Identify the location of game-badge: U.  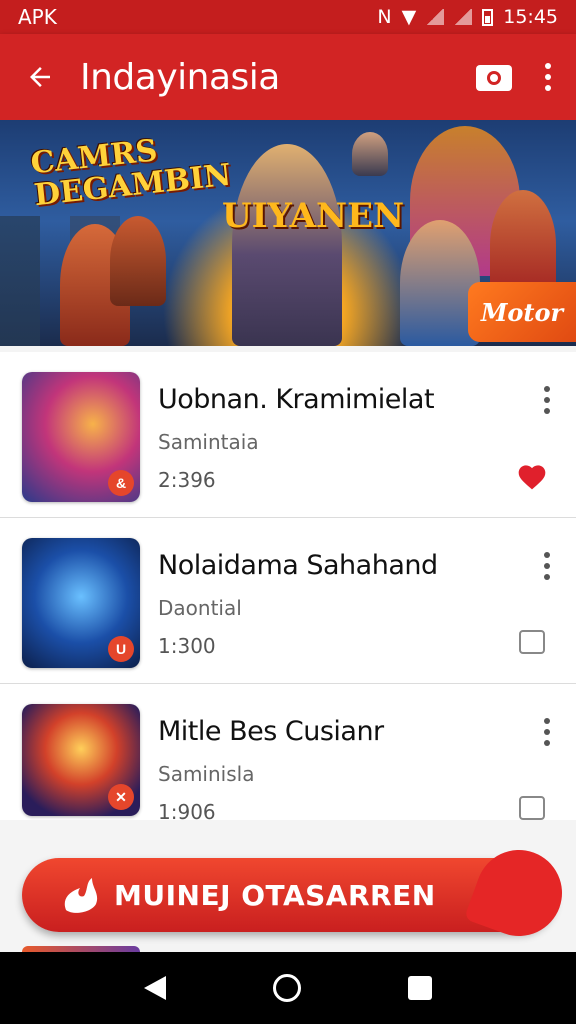
(121, 649).